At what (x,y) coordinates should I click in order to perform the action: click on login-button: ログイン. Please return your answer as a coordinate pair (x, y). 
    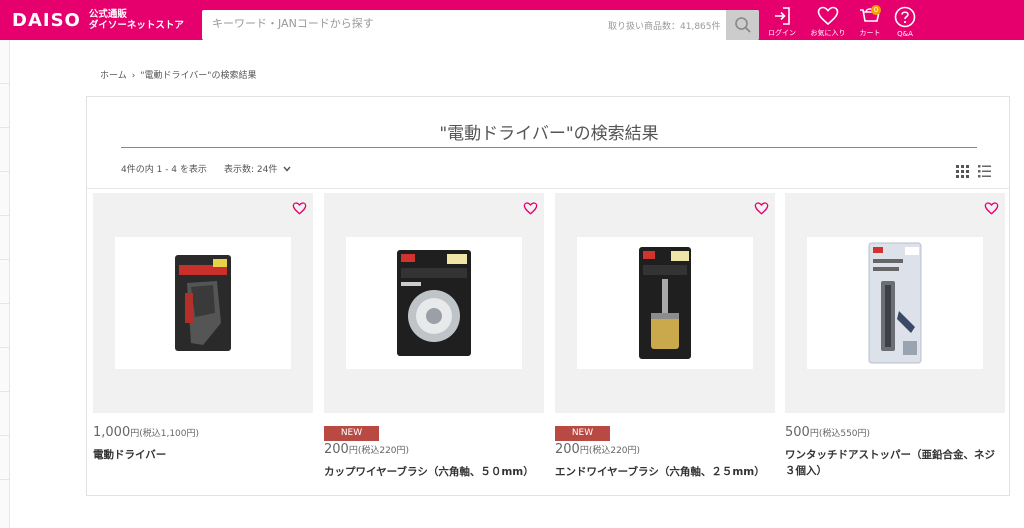
    Looking at the image, I should click on (782, 22).